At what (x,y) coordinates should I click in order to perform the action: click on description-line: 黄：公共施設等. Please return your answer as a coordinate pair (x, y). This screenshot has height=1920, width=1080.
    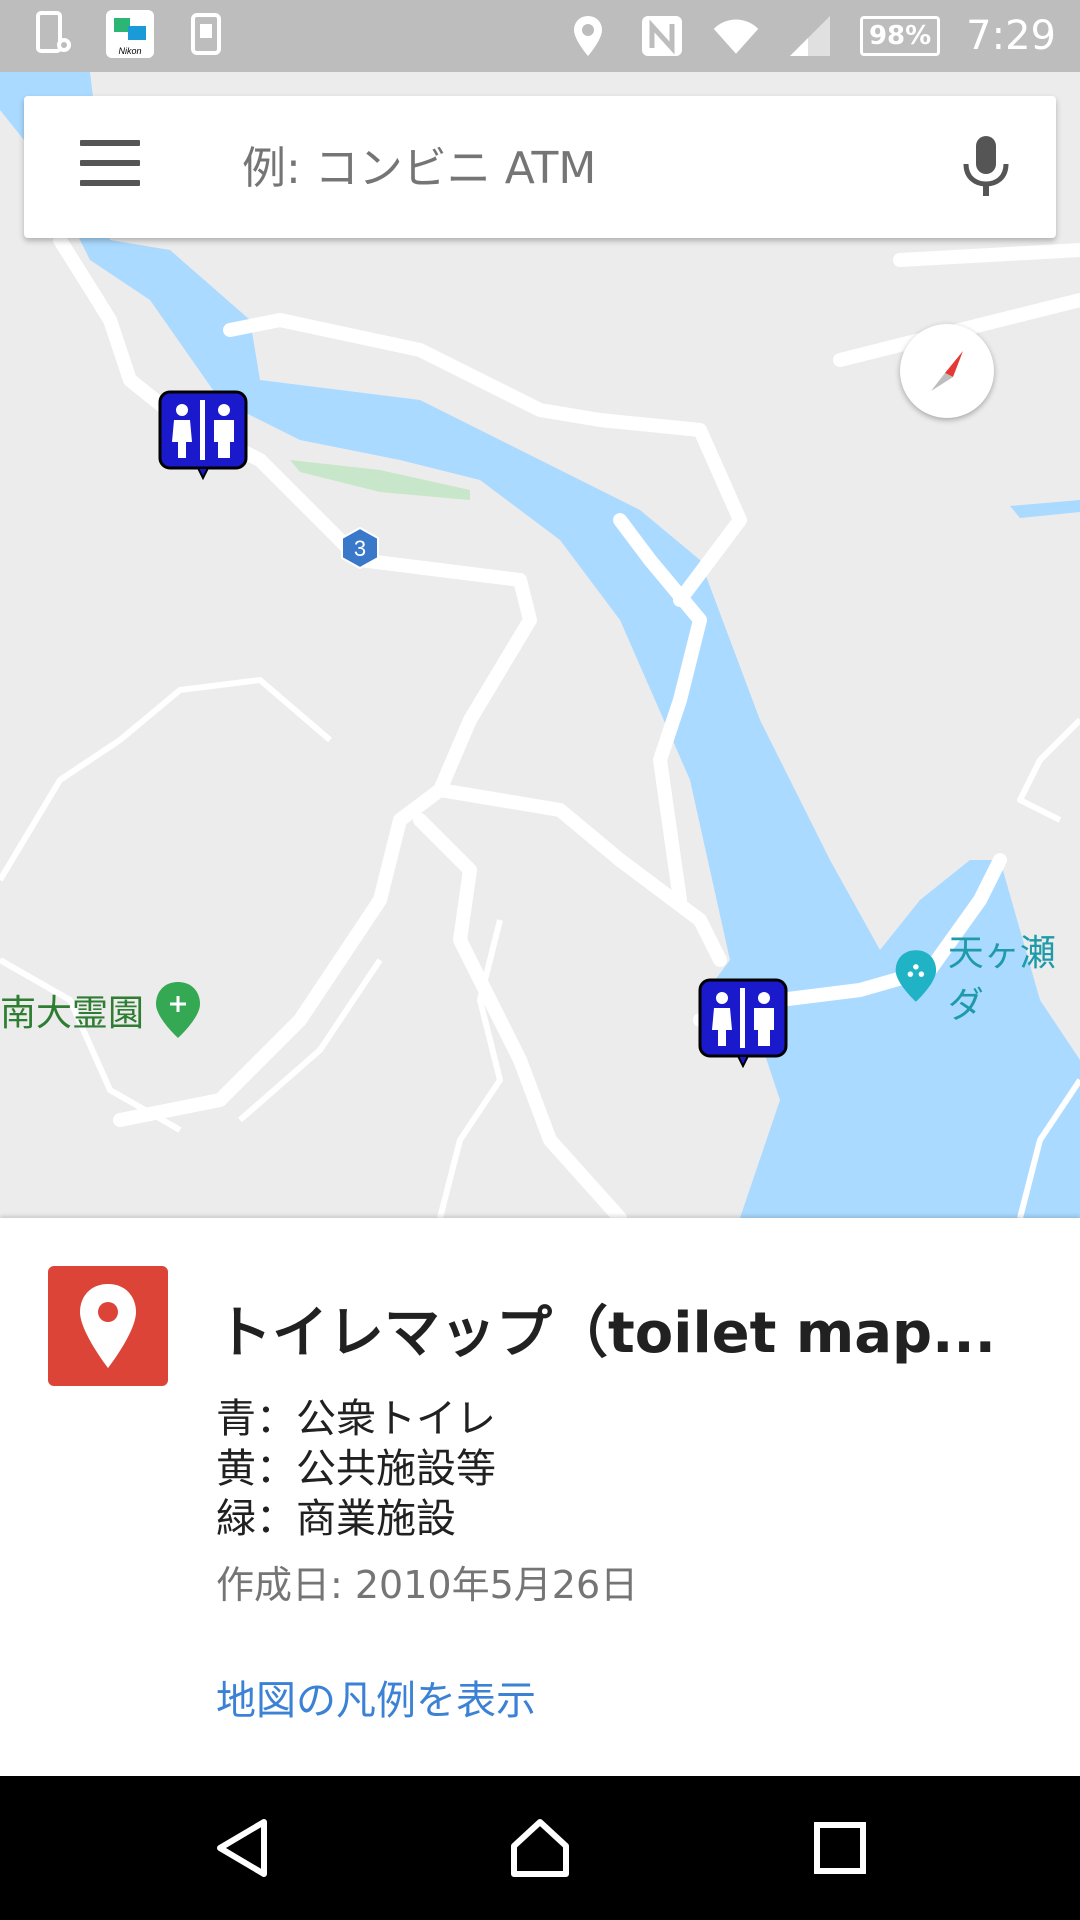
    Looking at the image, I should click on (356, 1469).